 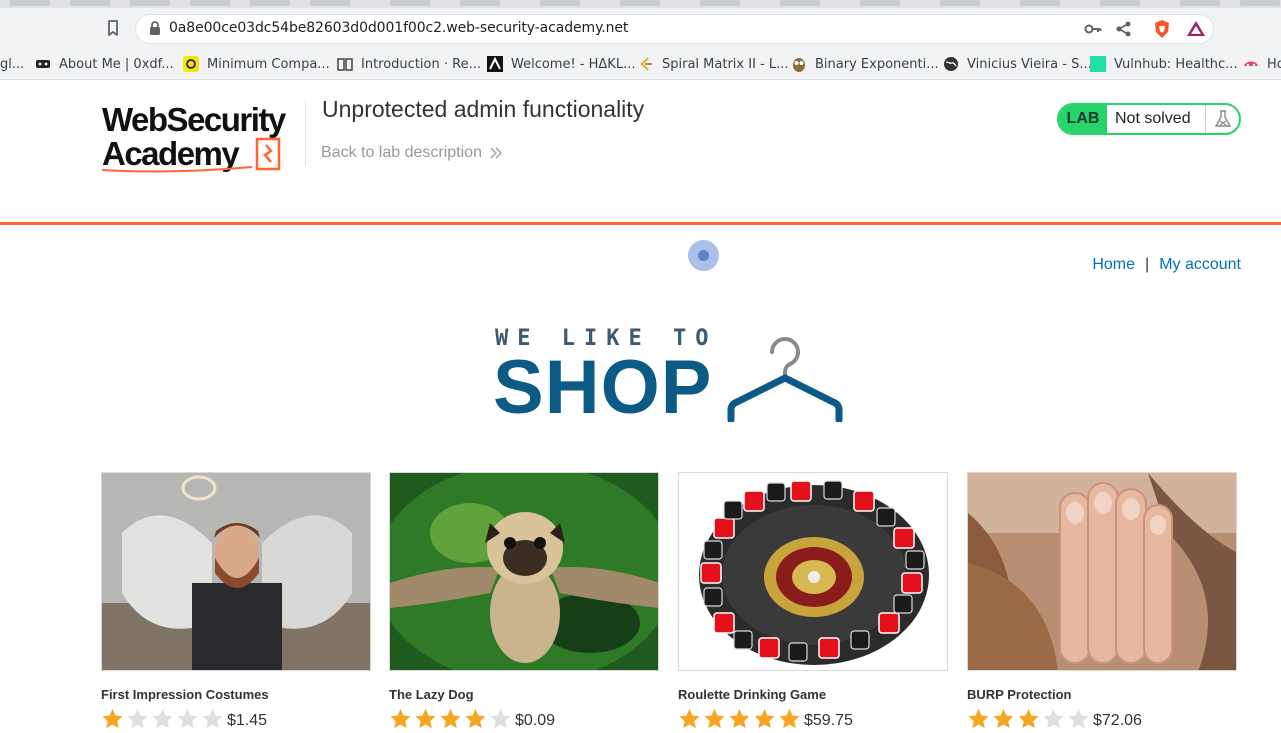 What do you see at coordinates (1117, 720) in the screenshot?
I see `product-price: $72.06` at bounding box center [1117, 720].